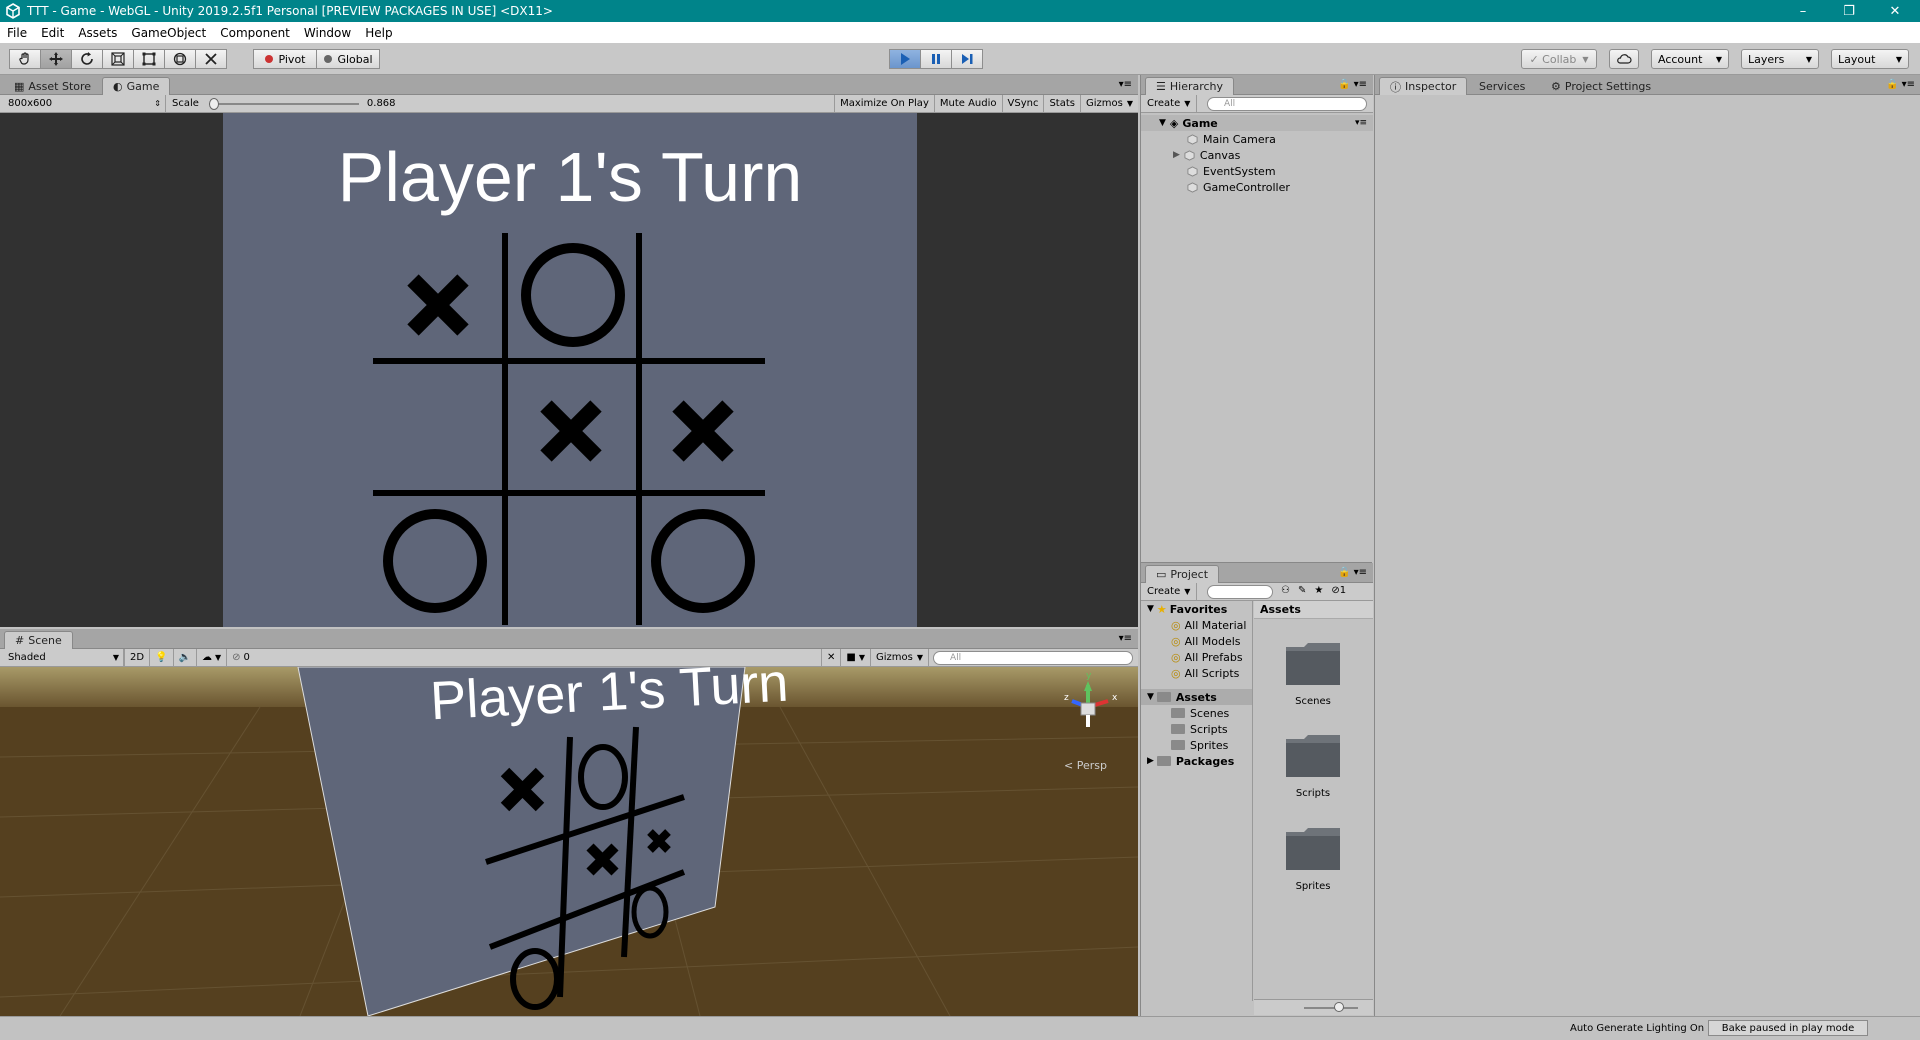 The image size is (1920, 1040). What do you see at coordinates (83, 103) in the screenshot?
I see `resolution-dropdown: 800x600 ⇕` at bounding box center [83, 103].